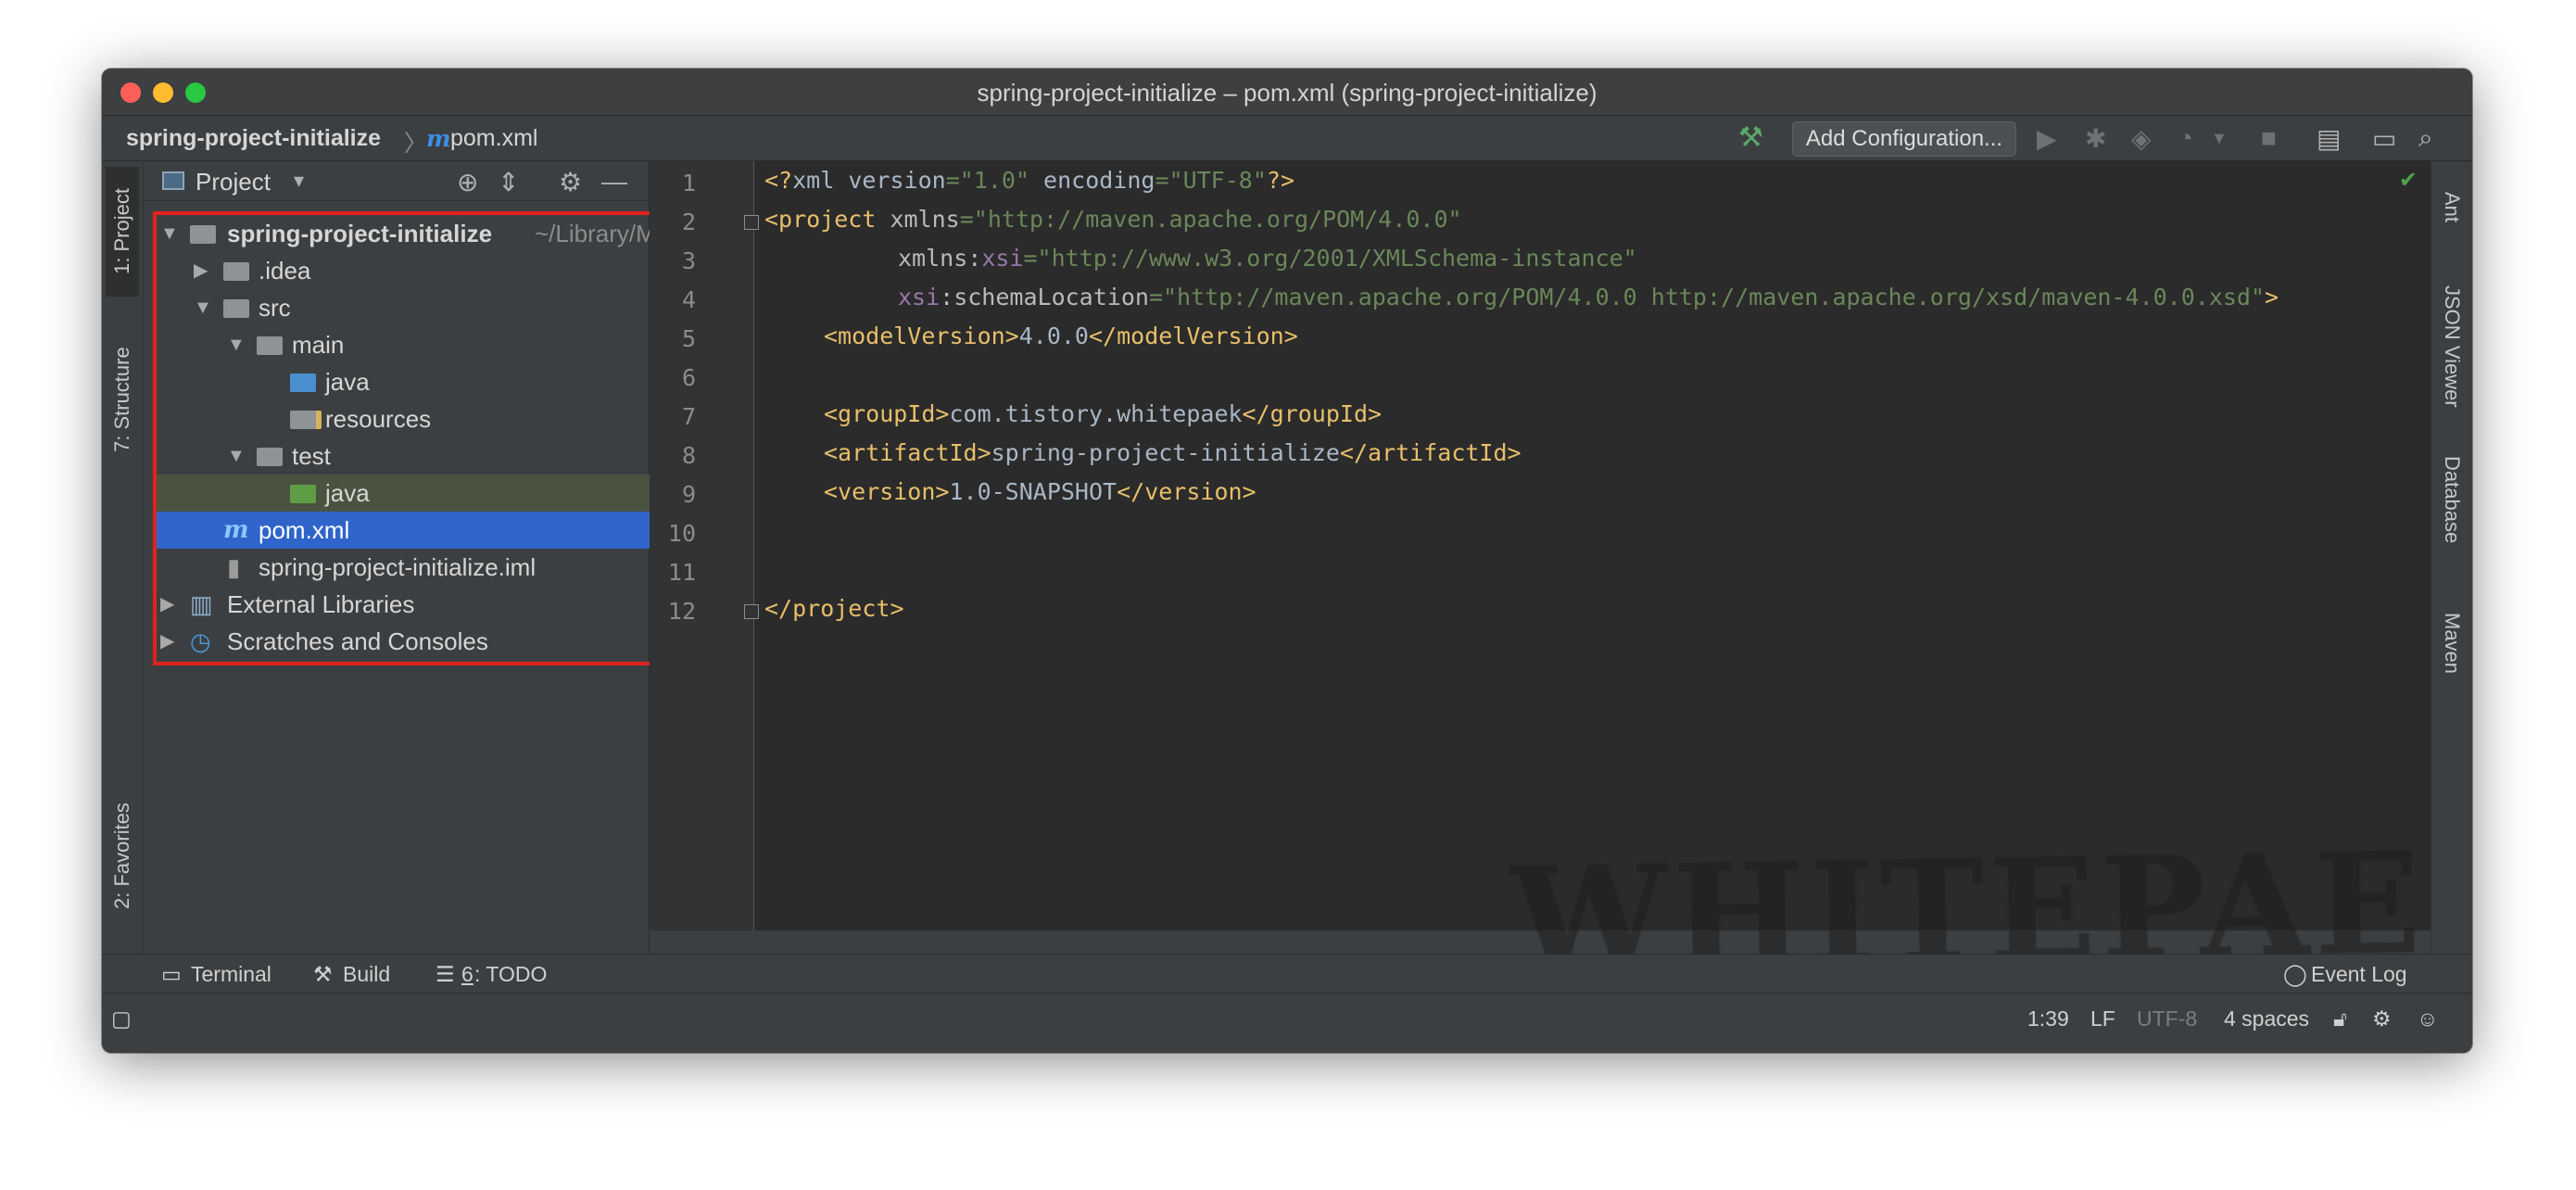  Describe the element at coordinates (299, 181) in the screenshot. I see `view-chevron-down-icon: ▾` at that location.